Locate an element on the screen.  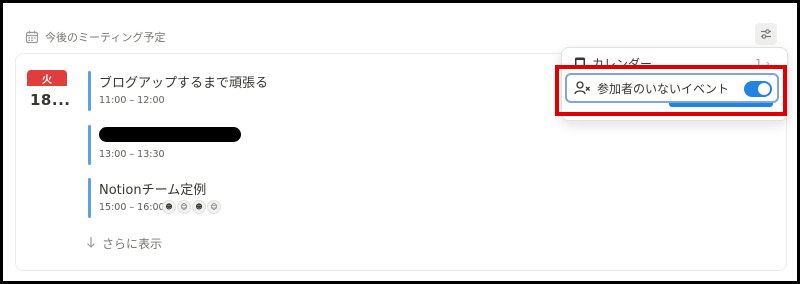
show-more-button: さらに表示 is located at coordinates (124, 243).